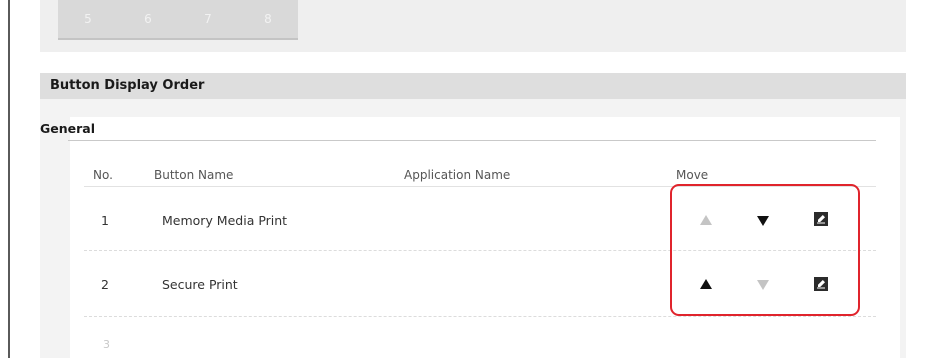 This screenshot has height=362, width=928. I want to click on column-header-button-name: Button Name, so click(194, 175).